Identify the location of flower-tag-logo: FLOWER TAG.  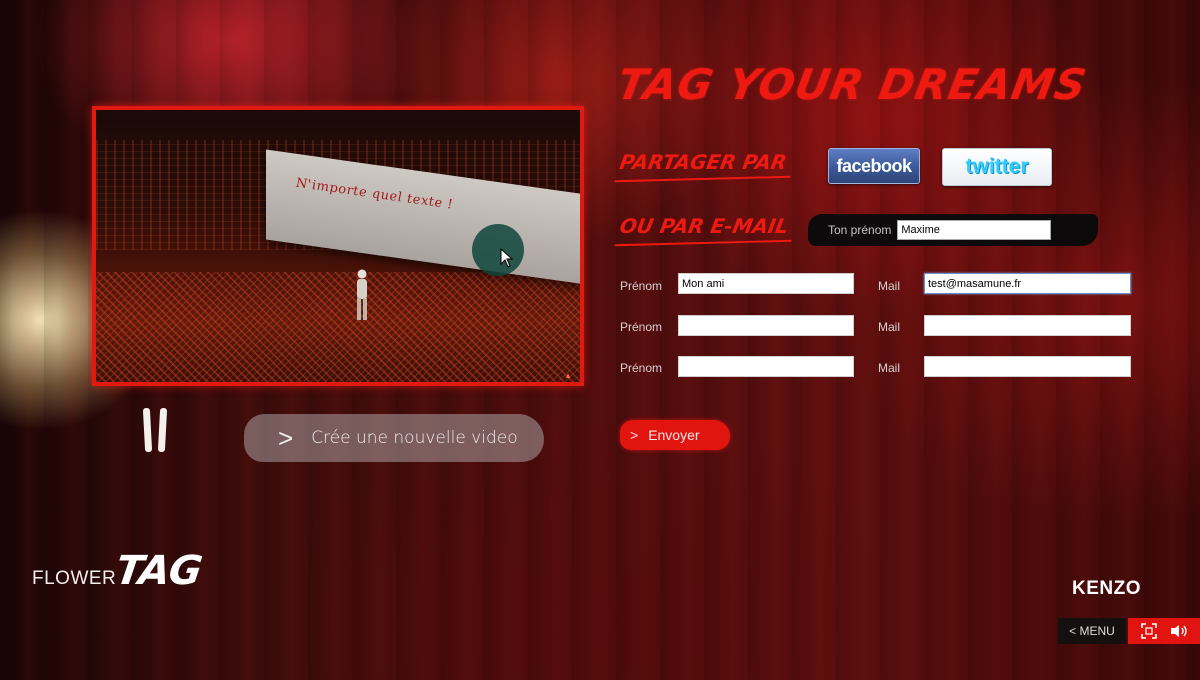
(118, 571).